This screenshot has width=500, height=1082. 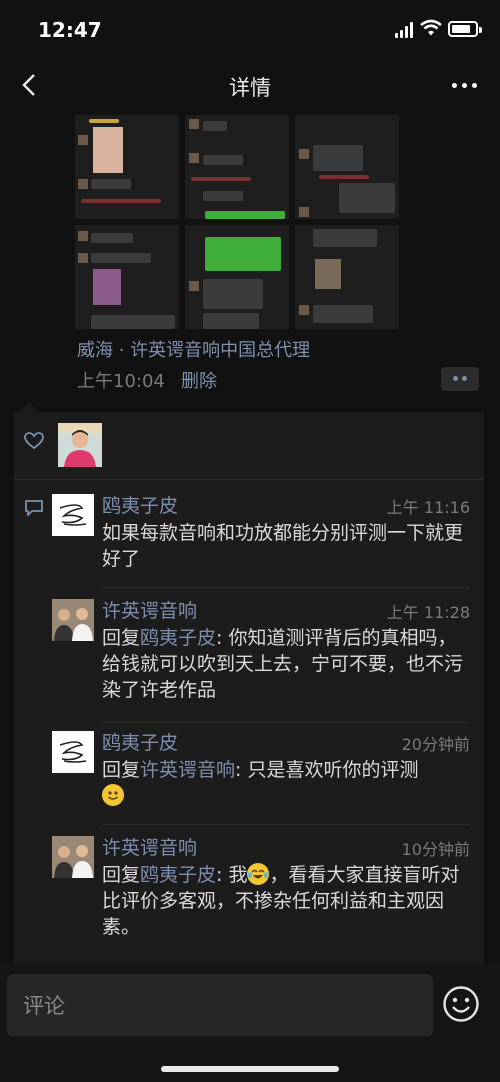 What do you see at coordinates (287, 783) in the screenshot?
I see `comment-text: 回复许英谔音响: 只是喜欢听你的评测` at bounding box center [287, 783].